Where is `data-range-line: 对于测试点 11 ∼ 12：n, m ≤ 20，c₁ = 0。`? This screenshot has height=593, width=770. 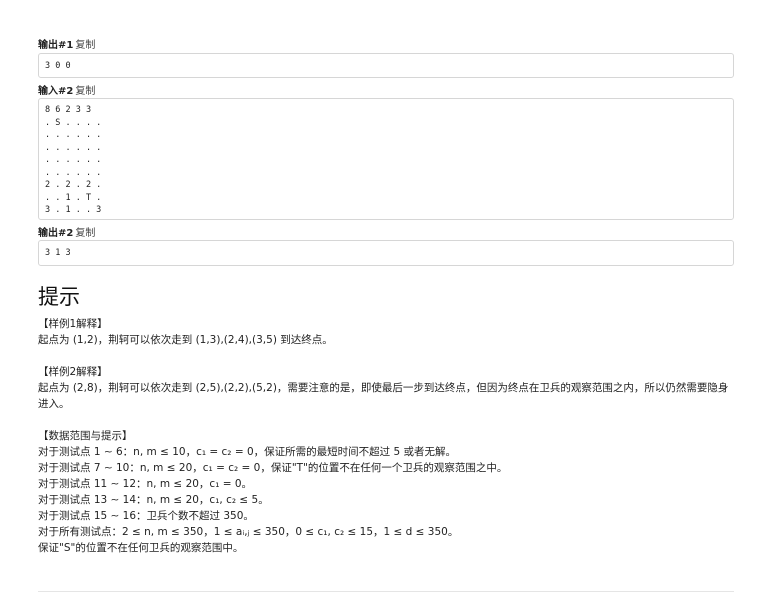
data-range-line: 对于测试点 11 ∼ 12：n, m ≤ 20，c₁ = 0。 is located at coordinates (145, 484).